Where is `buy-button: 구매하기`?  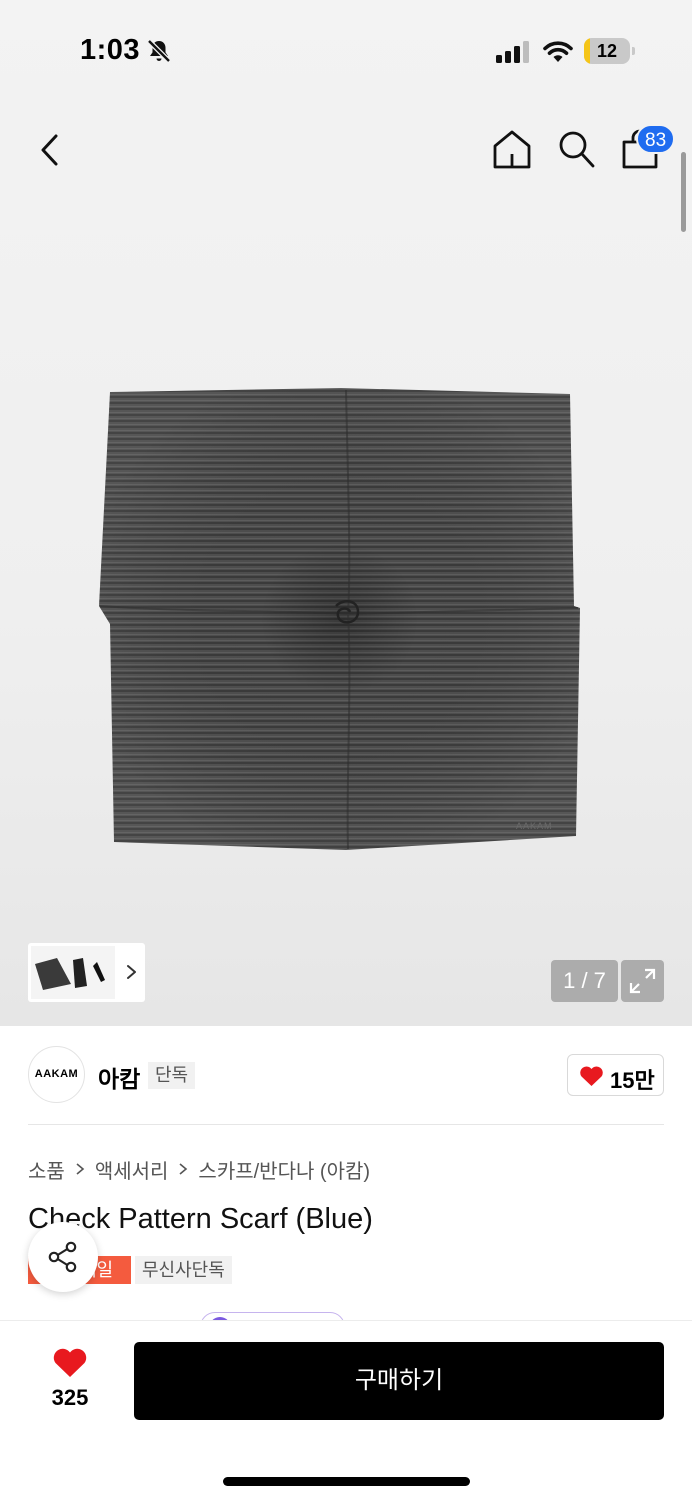
buy-button: 구매하기 is located at coordinates (399, 1381).